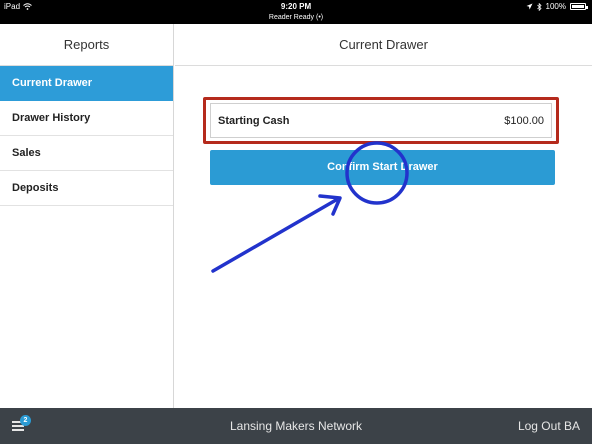 Image resolution: width=592 pixels, height=444 pixels. What do you see at coordinates (549, 426) in the screenshot?
I see `logout-button: Log Out BA` at bounding box center [549, 426].